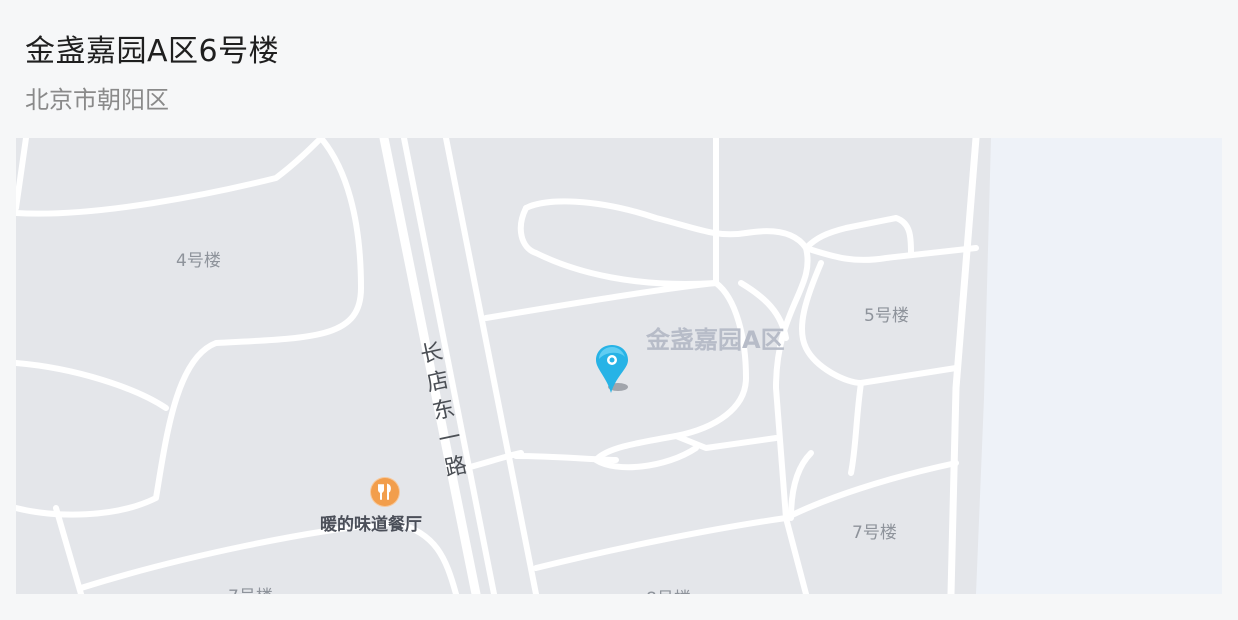 The height and width of the screenshot is (620, 1238). I want to click on fork-knife-icon, so click(384, 491).